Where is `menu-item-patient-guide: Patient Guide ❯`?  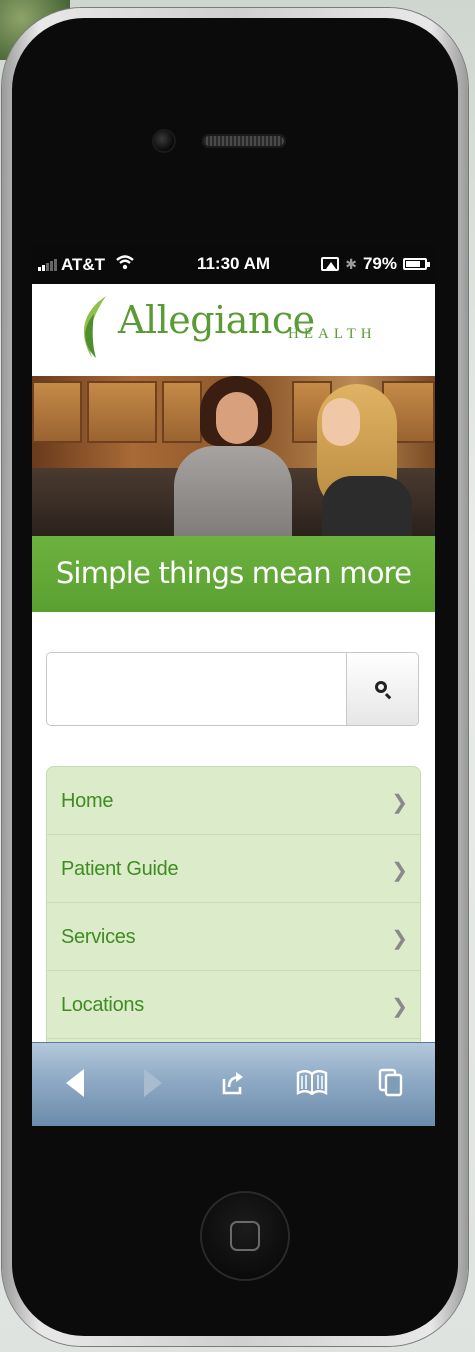
menu-item-patient-guide: Patient Guide ❯ is located at coordinates (233, 869).